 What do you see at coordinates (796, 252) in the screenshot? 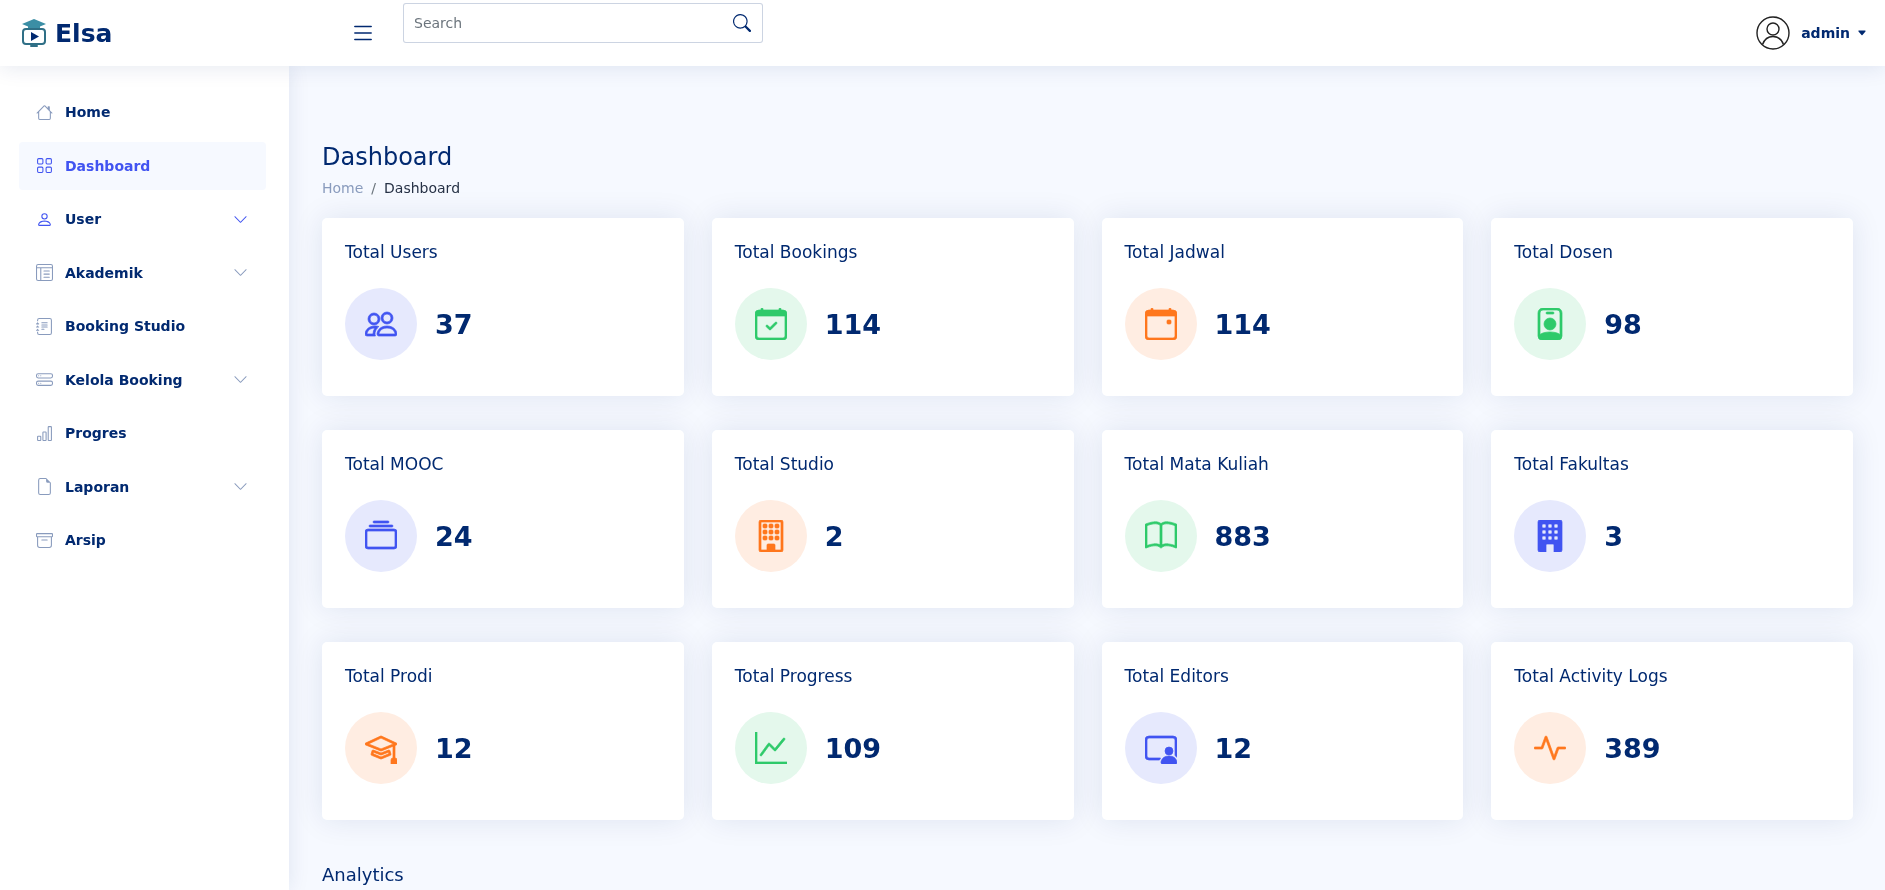
I see `card-title: Total Bookings` at bounding box center [796, 252].